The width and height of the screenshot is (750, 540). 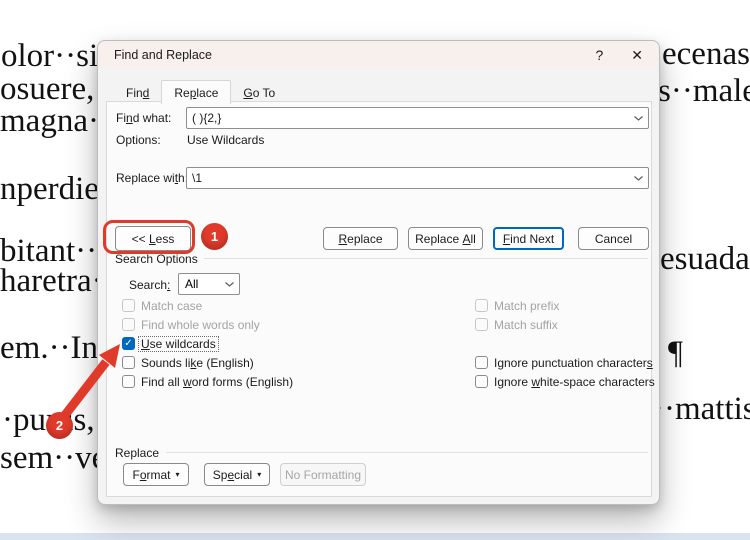 What do you see at coordinates (360, 238) in the screenshot?
I see `replace-button: Replace` at bounding box center [360, 238].